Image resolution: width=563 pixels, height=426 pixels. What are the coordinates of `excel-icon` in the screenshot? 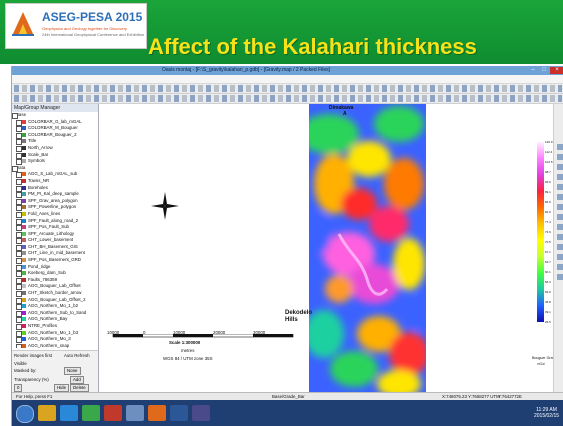 It's located at (91, 413).